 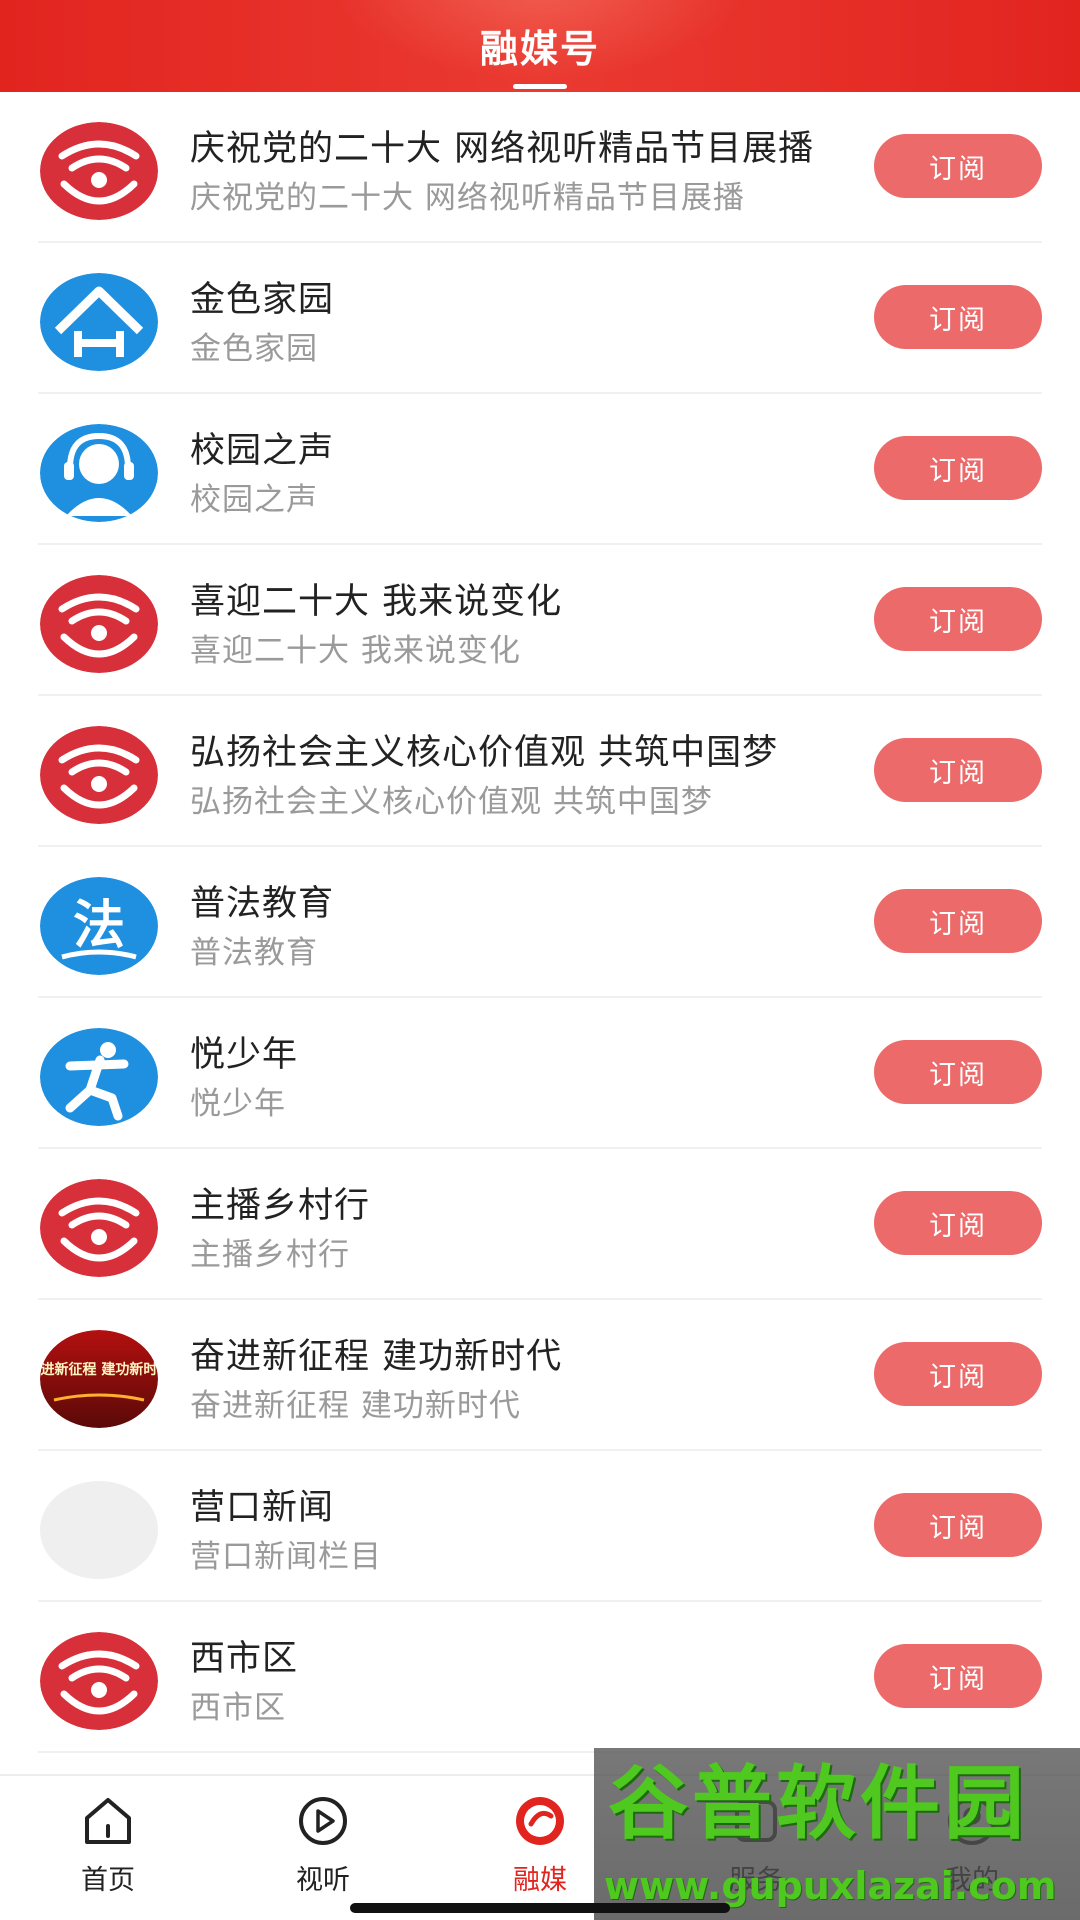 What do you see at coordinates (254, 500) in the screenshot?
I see `account-subtitle: 校园之声` at bounding box center [254, 500].